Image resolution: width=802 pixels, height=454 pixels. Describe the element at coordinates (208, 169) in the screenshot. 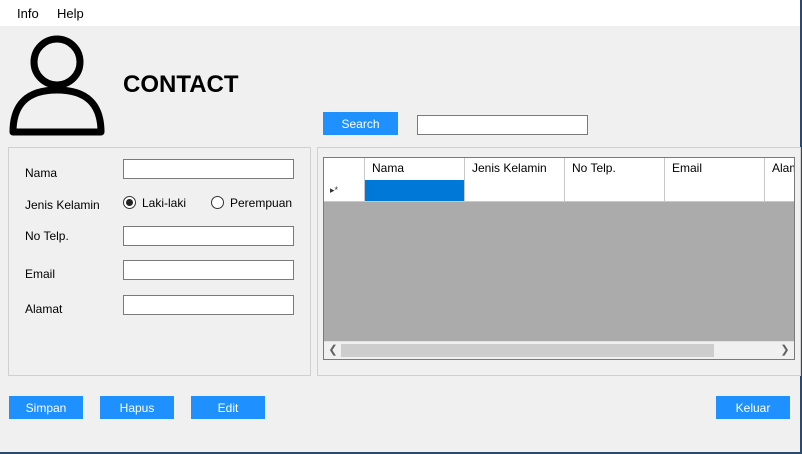

I see `nama-field` at that location.